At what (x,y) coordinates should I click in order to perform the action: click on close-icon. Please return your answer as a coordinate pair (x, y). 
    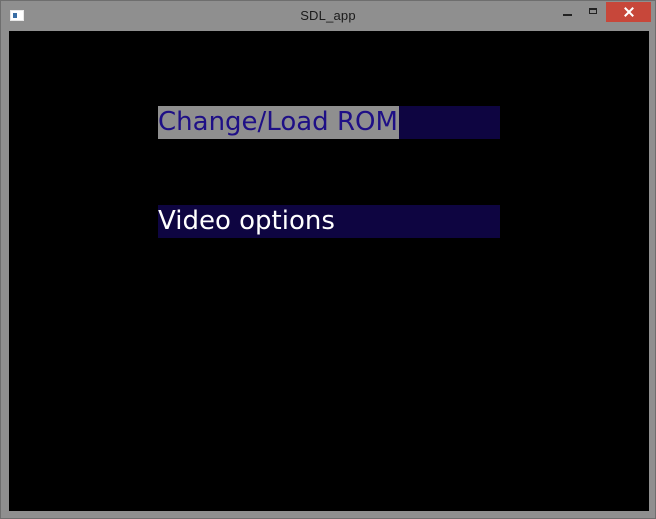
    Looking at the image, I should click on (629, 12).